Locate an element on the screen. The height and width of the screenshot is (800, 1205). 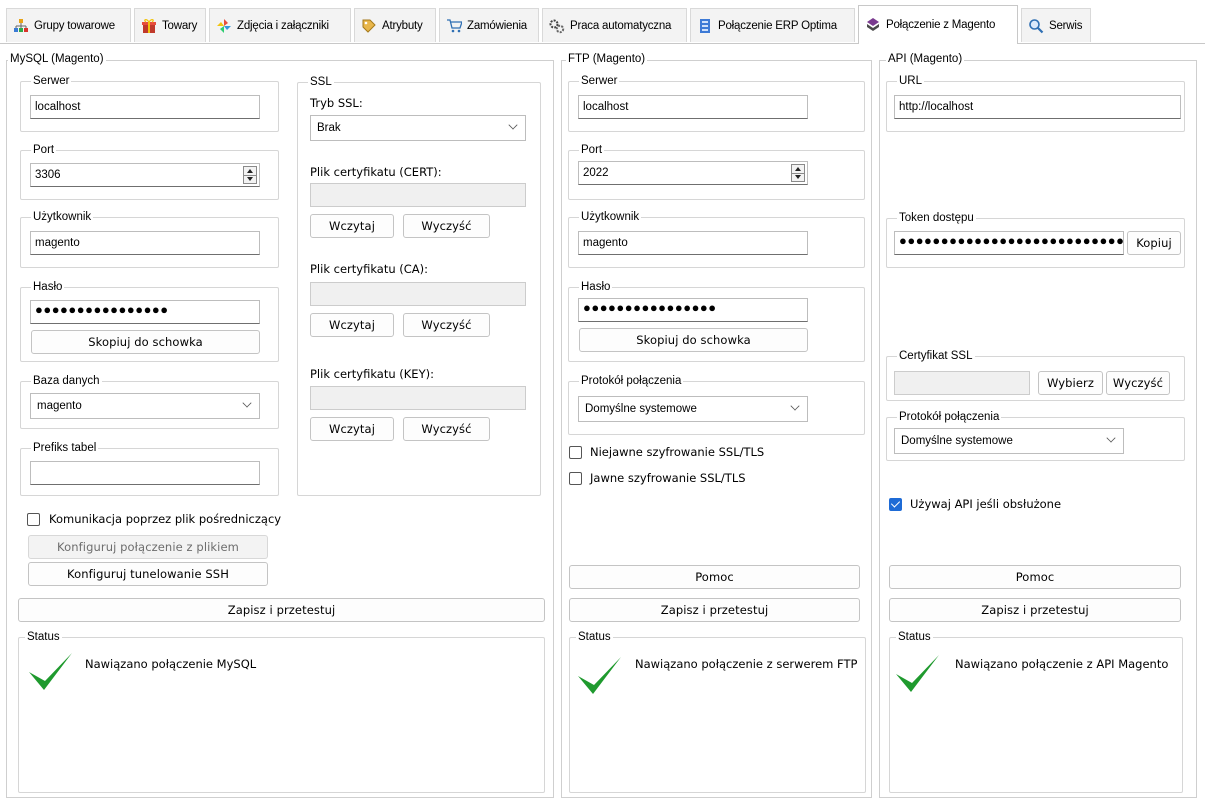
group-title: Użytkownik is located at coordinates (610, 217).